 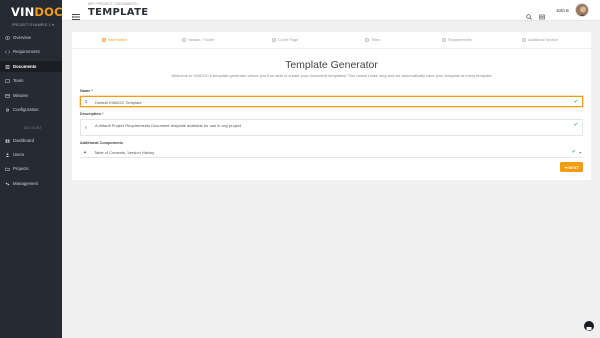 What do you see at coordinates (92, 114) in the screenshot?
I see `description-label: Description *` at bounding box center [92, 114].